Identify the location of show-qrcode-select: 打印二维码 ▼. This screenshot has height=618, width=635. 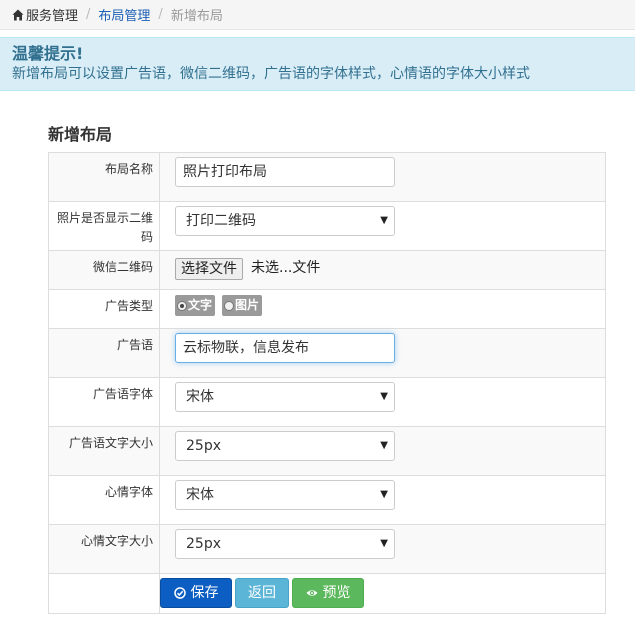
(285, 221).